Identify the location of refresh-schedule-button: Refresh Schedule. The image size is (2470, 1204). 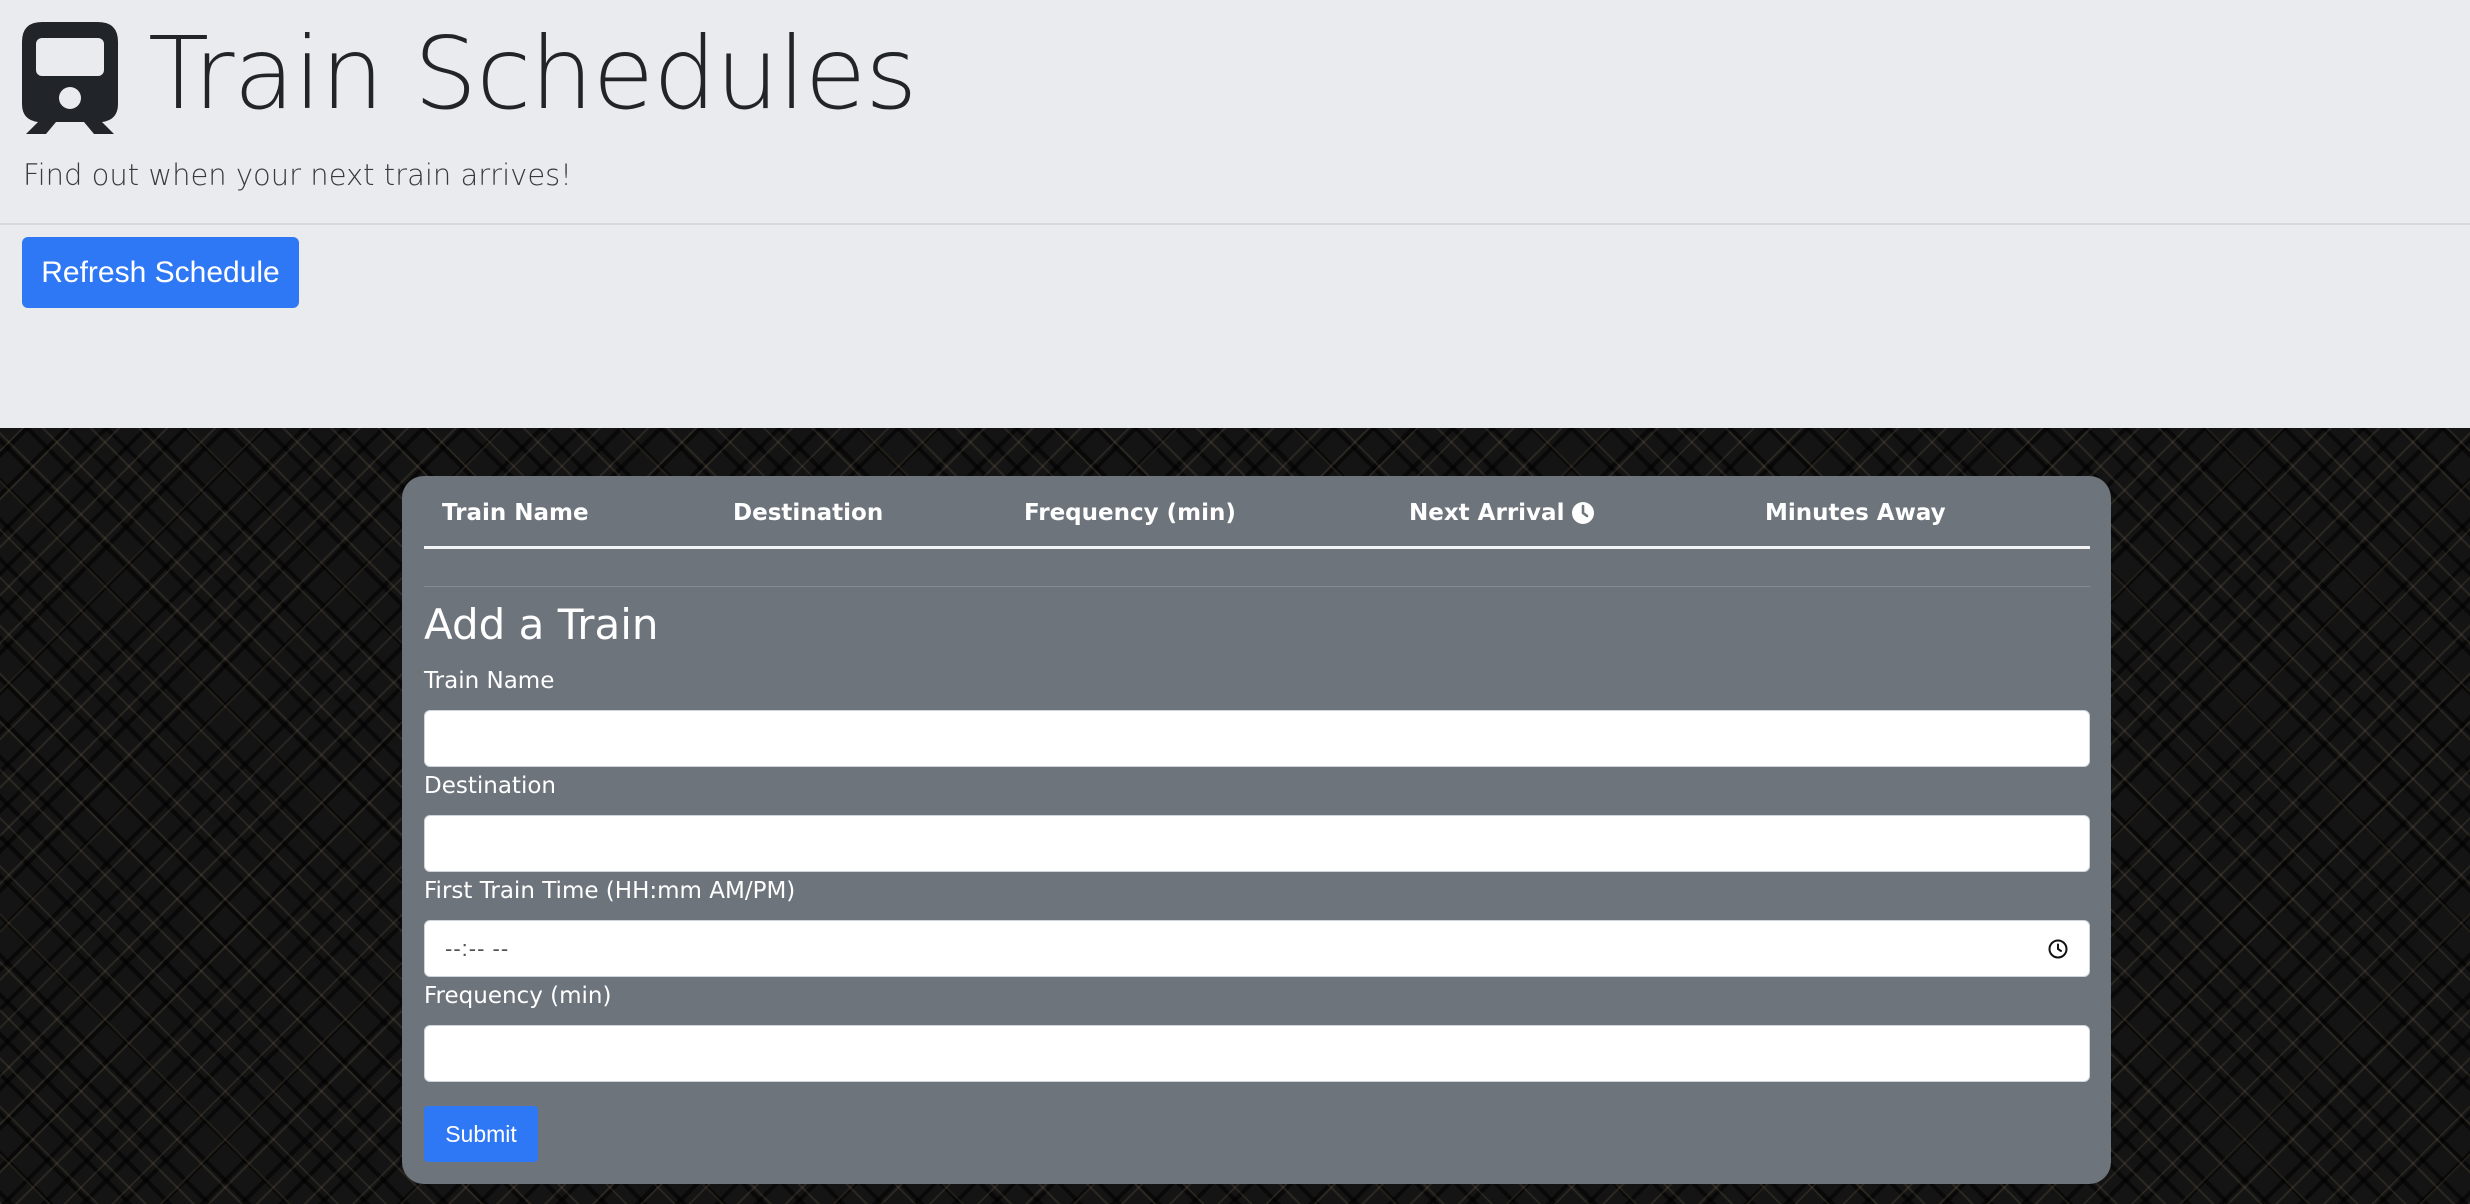
(160, 272).